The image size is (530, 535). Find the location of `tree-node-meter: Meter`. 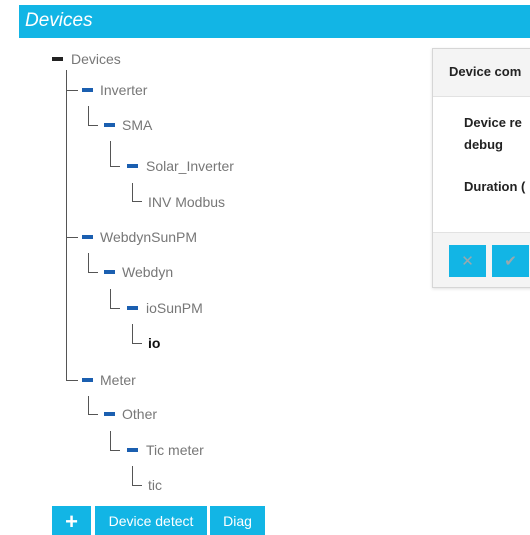

tree-node-meter: Meter is located at coordinates (118, 380).